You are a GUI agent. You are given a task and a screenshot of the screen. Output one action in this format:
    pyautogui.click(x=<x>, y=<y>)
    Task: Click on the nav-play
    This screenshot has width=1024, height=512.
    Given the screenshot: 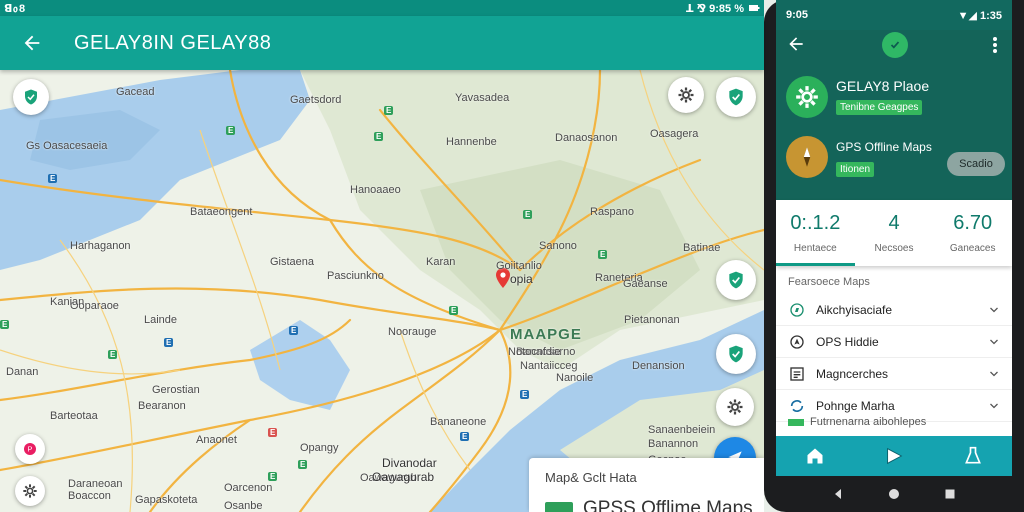 What is the action you would take?
    pyautogui.click(x=894, y=456)
    